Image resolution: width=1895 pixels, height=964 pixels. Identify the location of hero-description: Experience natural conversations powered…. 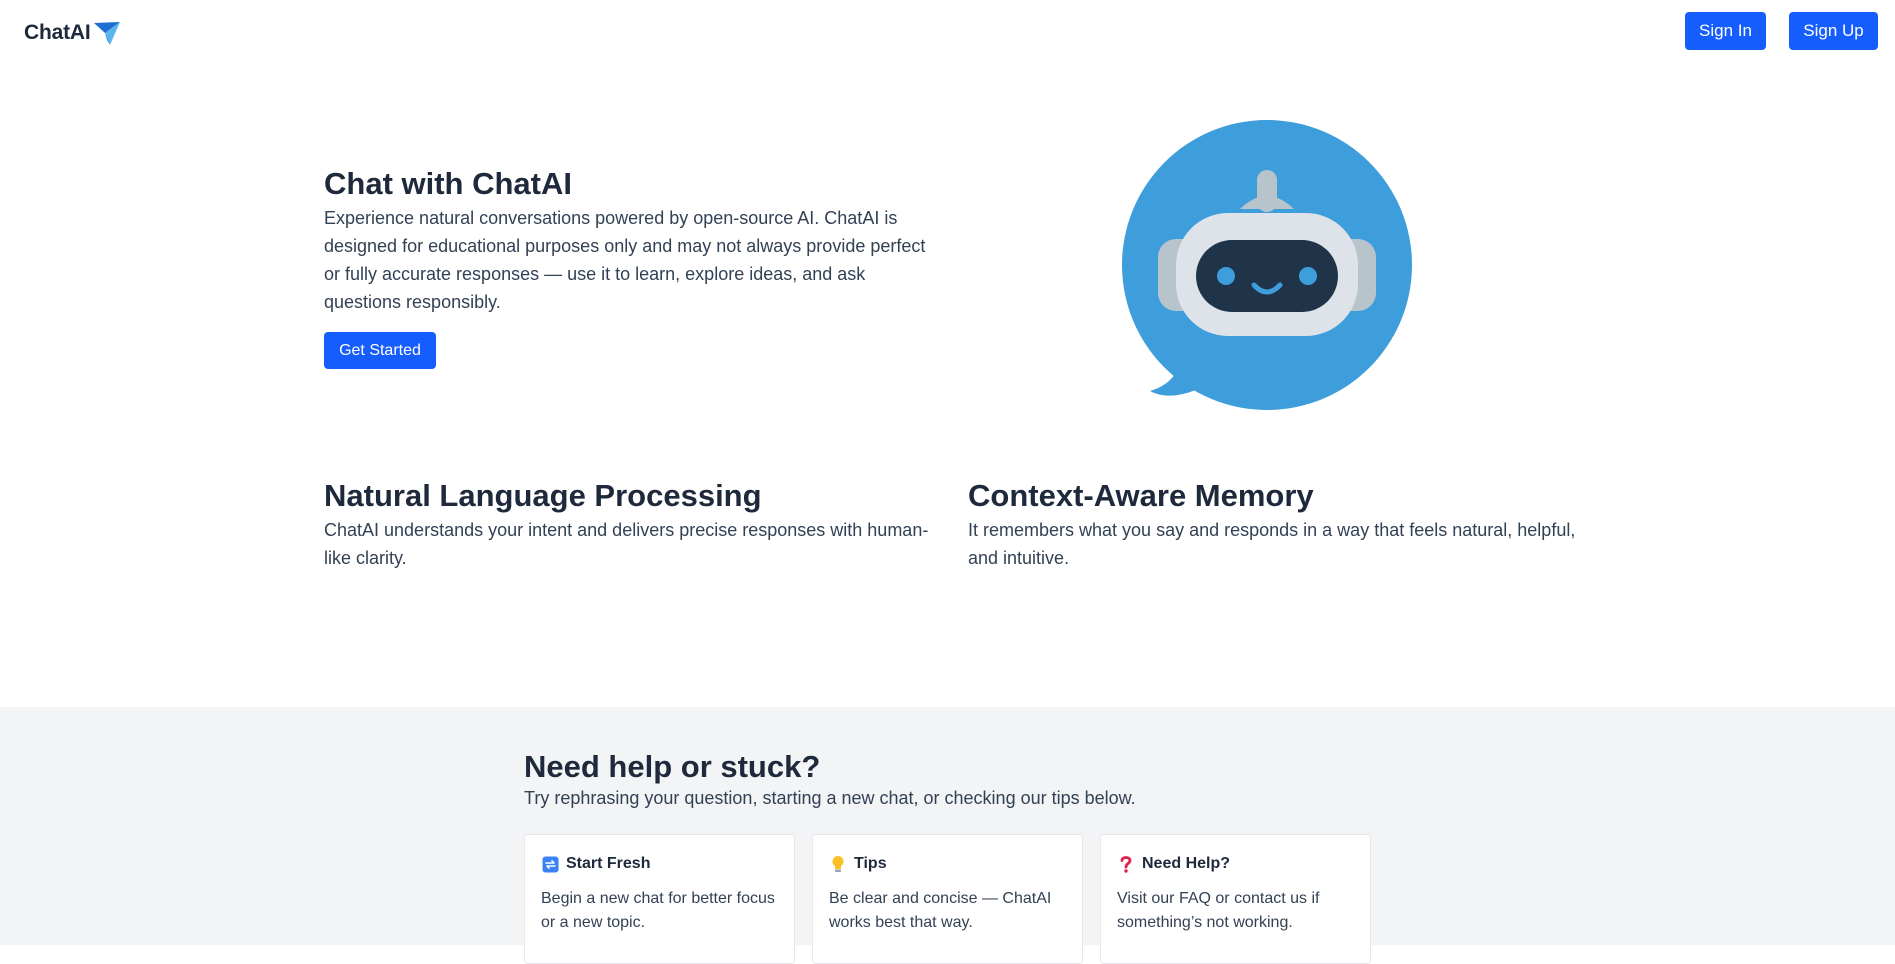
(625, 260).